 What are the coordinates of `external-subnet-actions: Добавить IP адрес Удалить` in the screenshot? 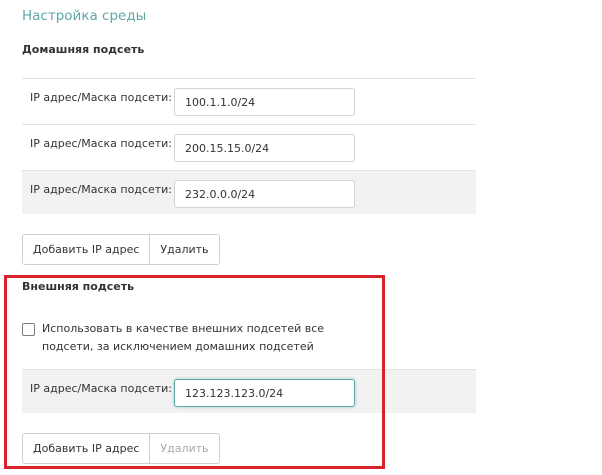 It's located at (121, 448).